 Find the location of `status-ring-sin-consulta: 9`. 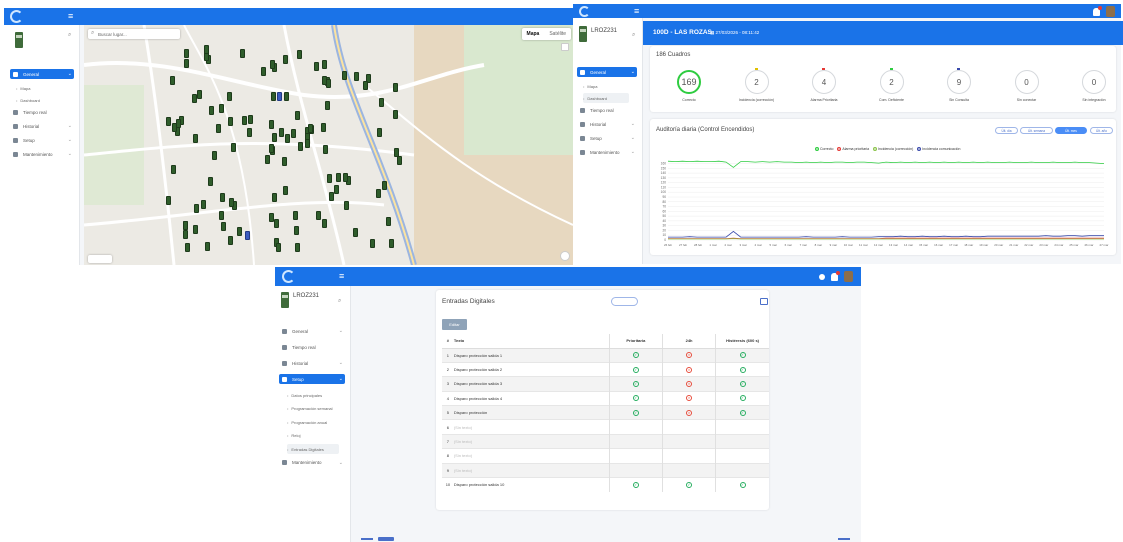

status-ring-sin-consulta: 9 is located at coordinates (959, 82).